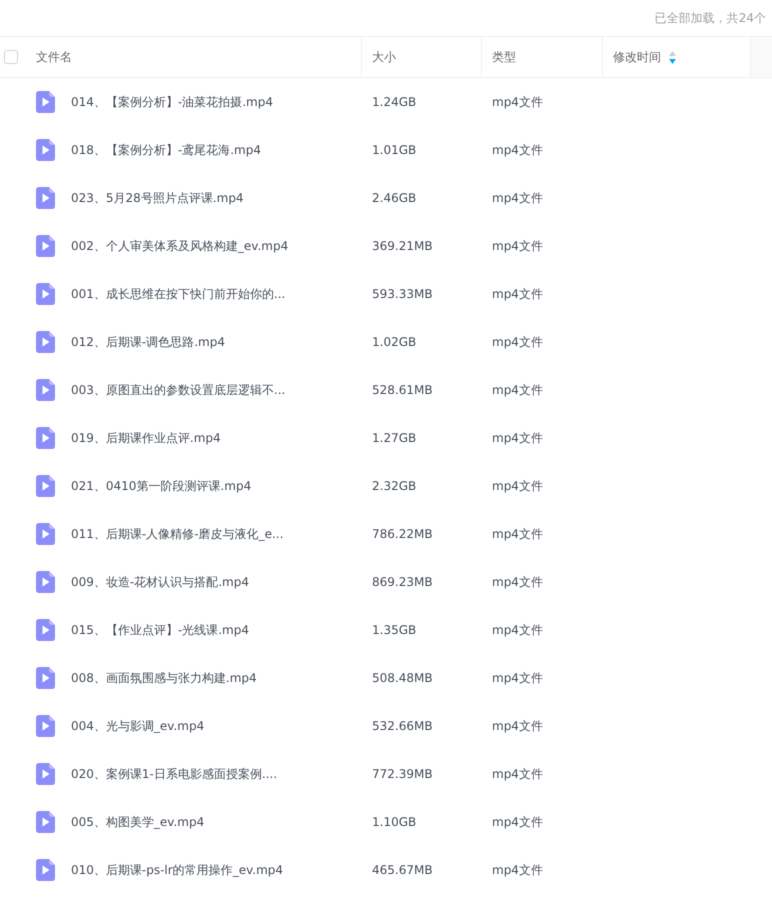 This screenshot has height=908, width=772. Describe the element at coordinates (402, 246) in the screenshot. I see `file-size: 369.21MB` at that location.